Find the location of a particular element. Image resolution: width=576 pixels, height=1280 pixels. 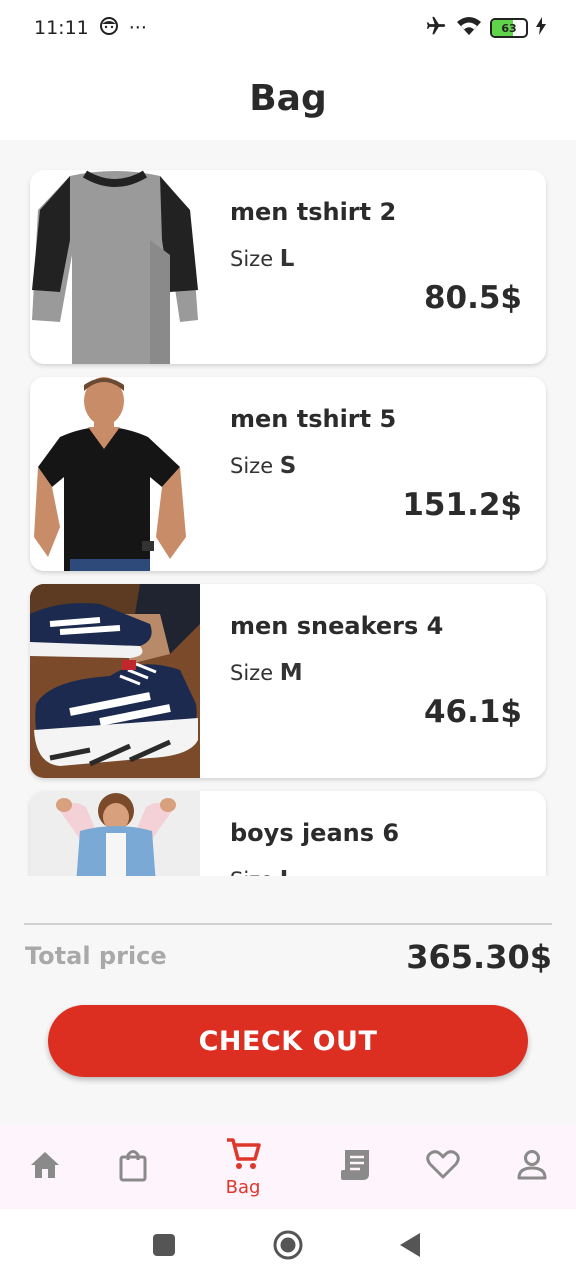

item-info: men tshirt 2 Size L 80.5$ is located at coordinates (373, 267).